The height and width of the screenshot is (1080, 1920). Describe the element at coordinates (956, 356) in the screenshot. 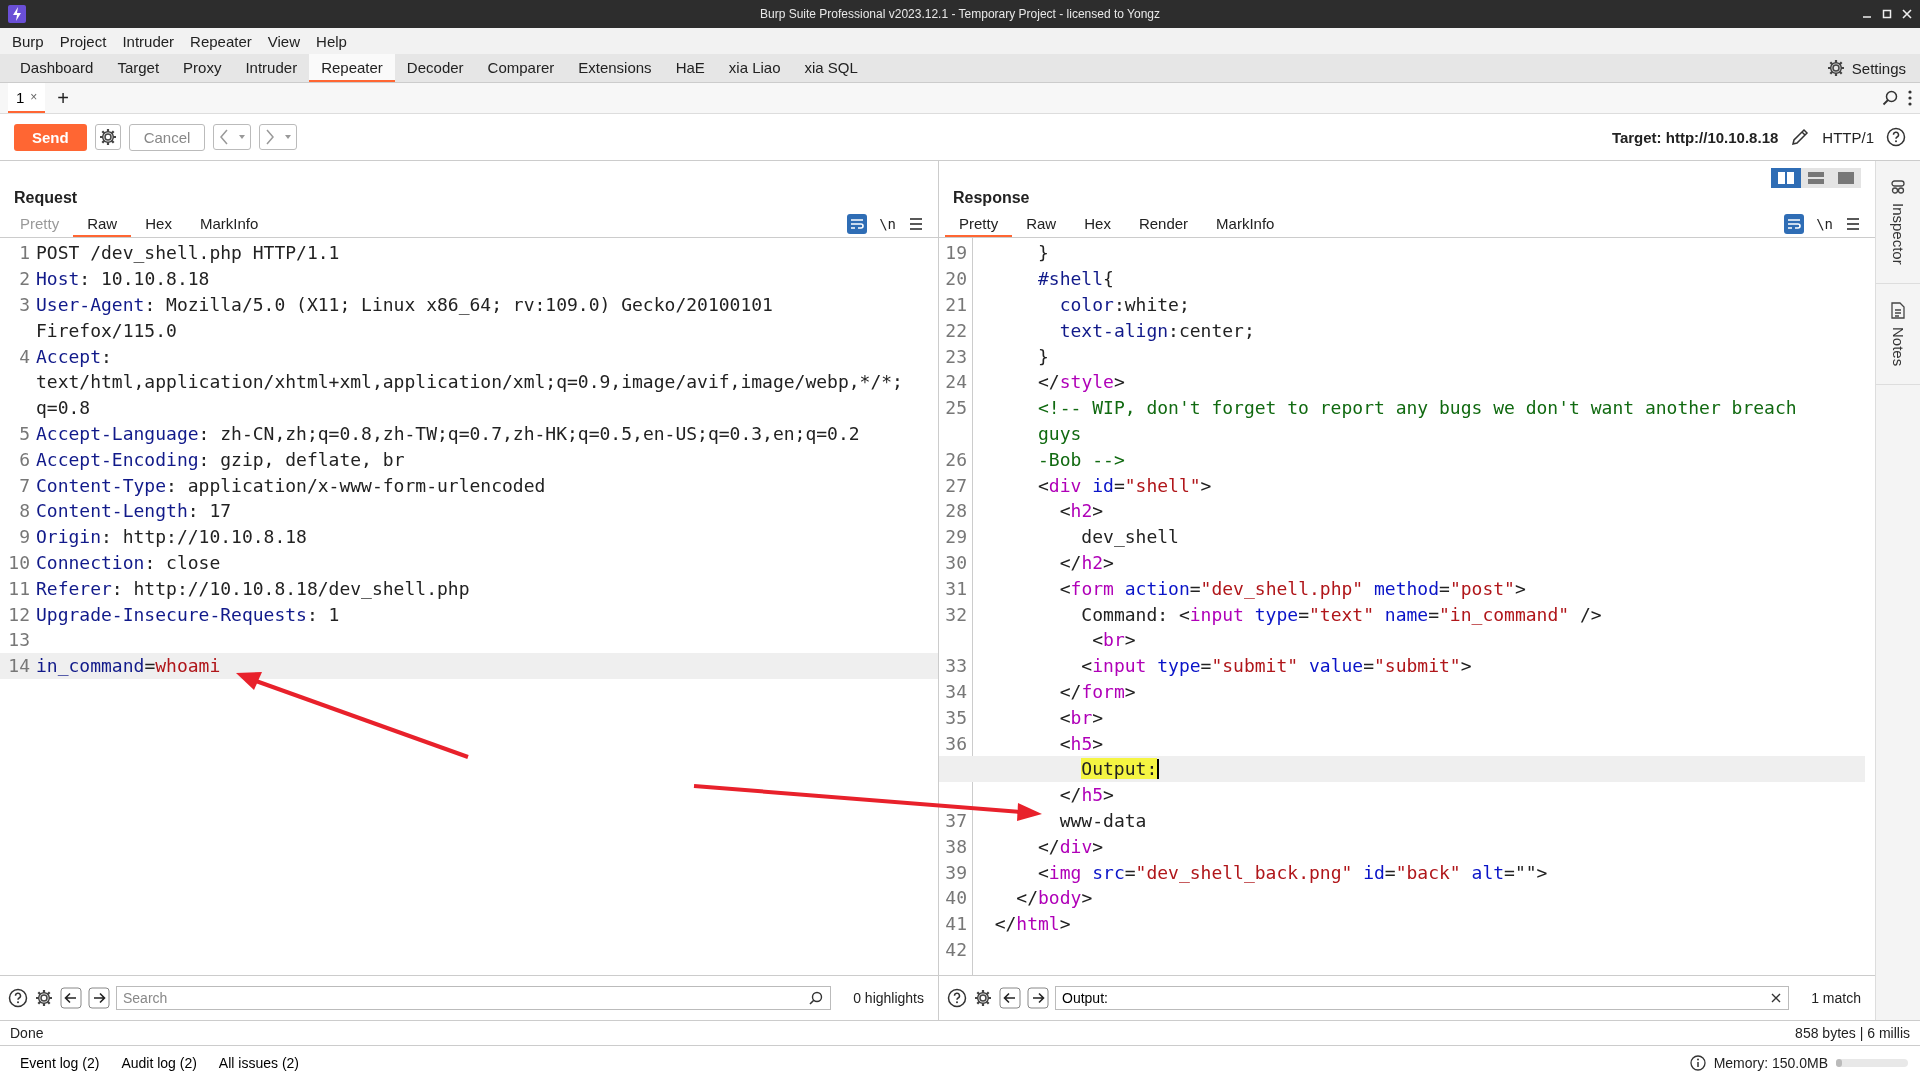

I see `line-number: 23` at that location.